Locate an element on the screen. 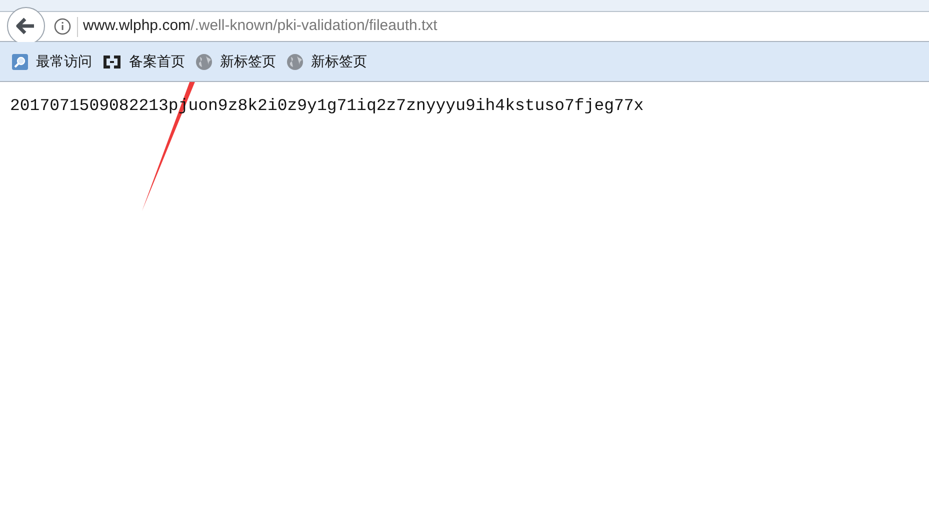 This screenshot has width=929, height=523. bookmark-item: 最常访问 is located at coordinates (51, 61).